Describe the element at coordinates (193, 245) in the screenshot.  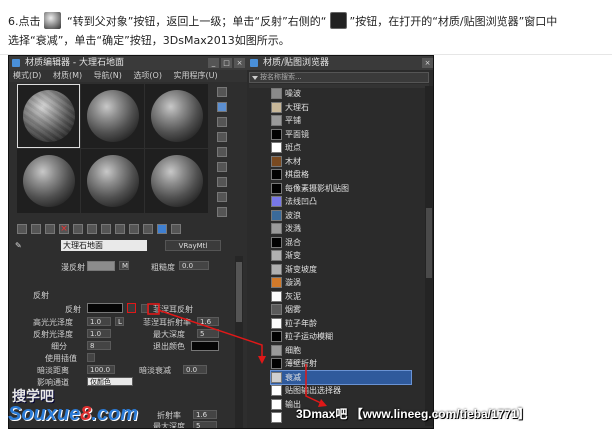
I see `material-type-button: VRayMtl` at that location.